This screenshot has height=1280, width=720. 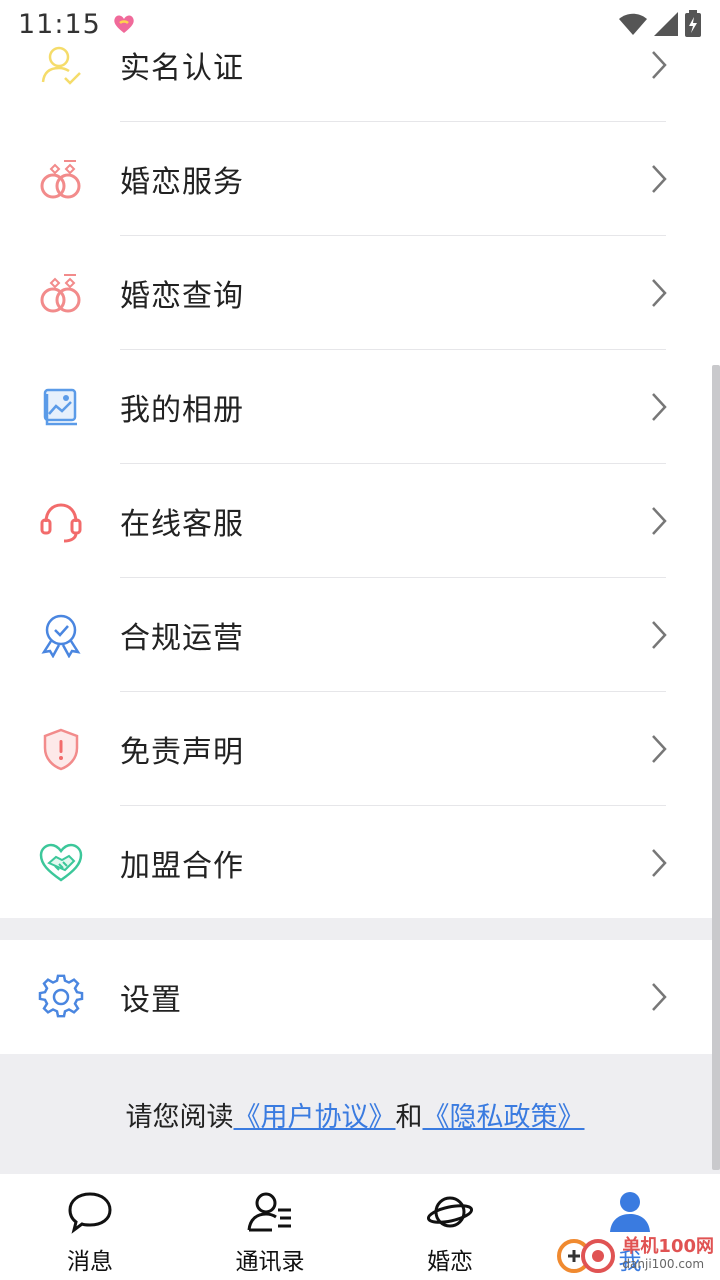 What do you see at coordinates (360, 24) in the screenshot?
I see `status-bar: 11:15` at bounding box center [360, 24].